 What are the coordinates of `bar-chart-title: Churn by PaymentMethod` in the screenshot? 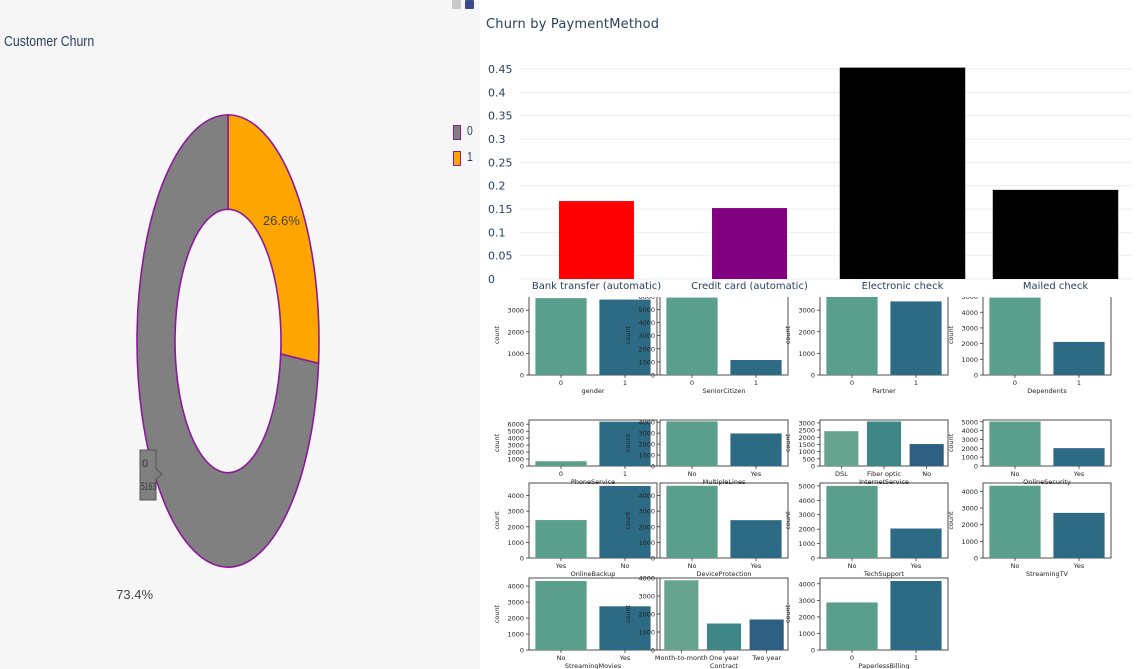 It's located at (573, 24).